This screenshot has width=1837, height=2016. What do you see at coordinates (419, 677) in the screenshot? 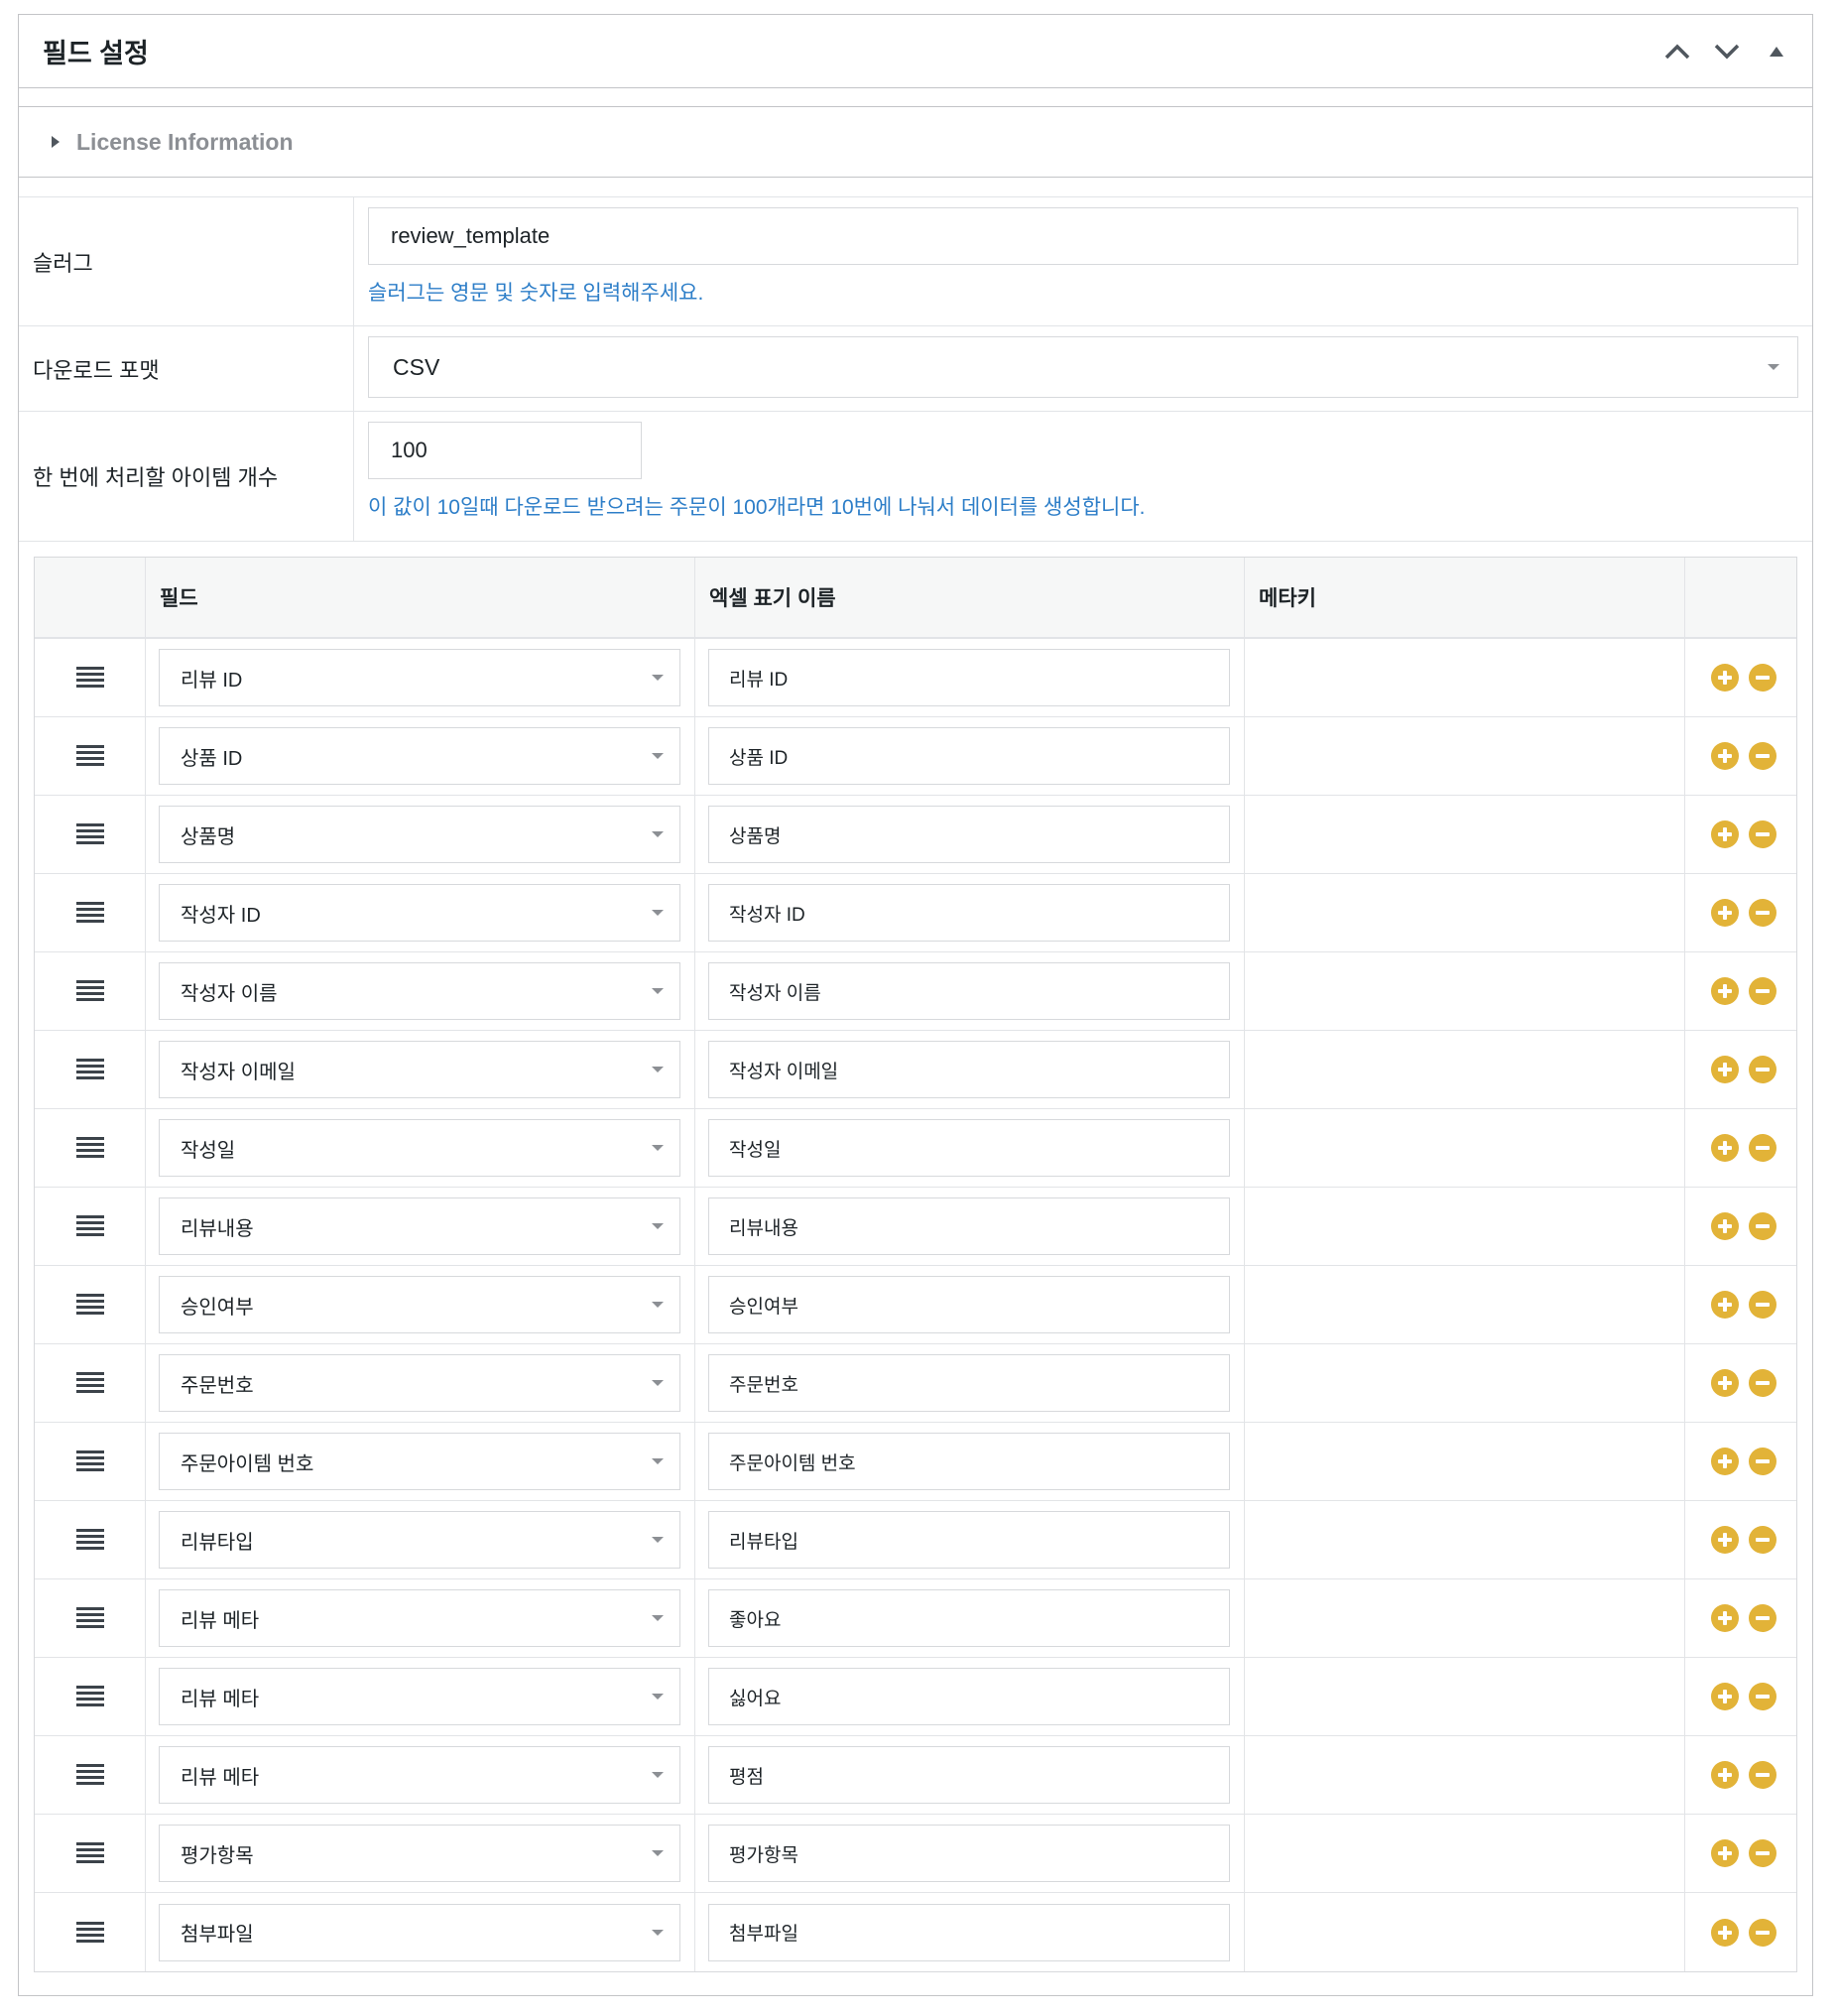
I see `field-select: 리뷰 ID` at bounding box center [419, 677].